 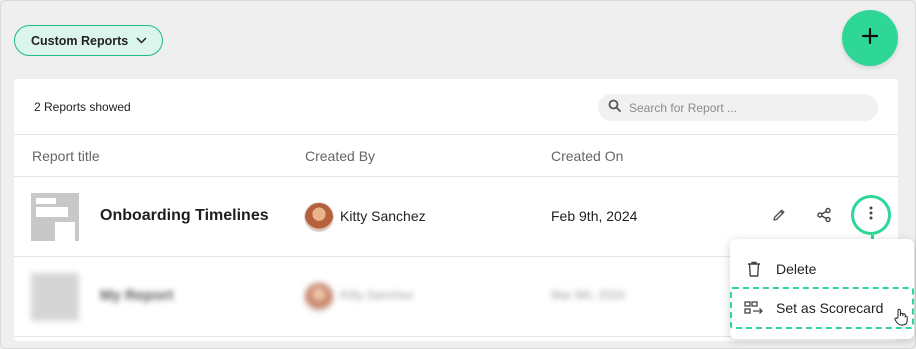 I want to click on menu-item-delete: Delete, so click(x=822, y=269).